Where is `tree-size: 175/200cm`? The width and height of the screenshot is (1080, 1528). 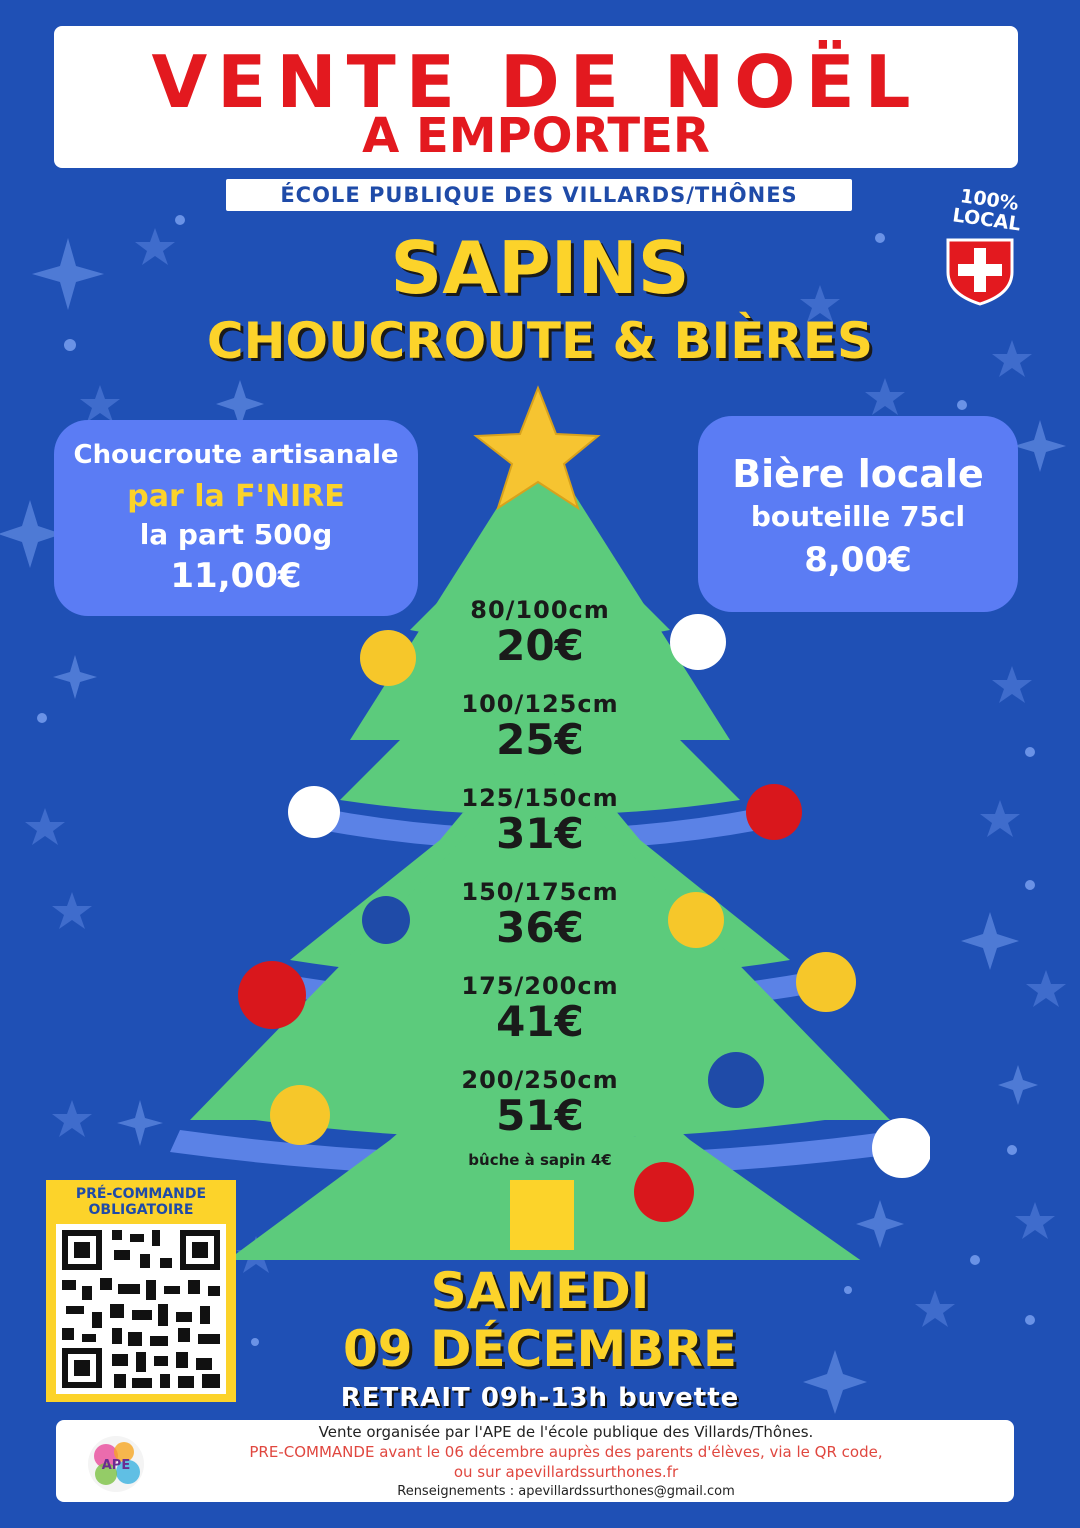
tree-size: 175/200cm is located at coordinates (540, 986).